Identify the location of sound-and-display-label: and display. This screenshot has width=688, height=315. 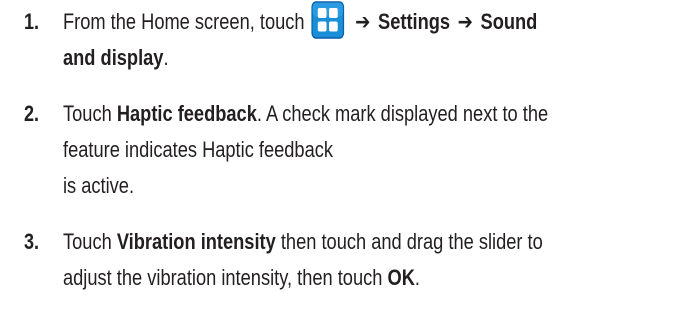
(113, 57).